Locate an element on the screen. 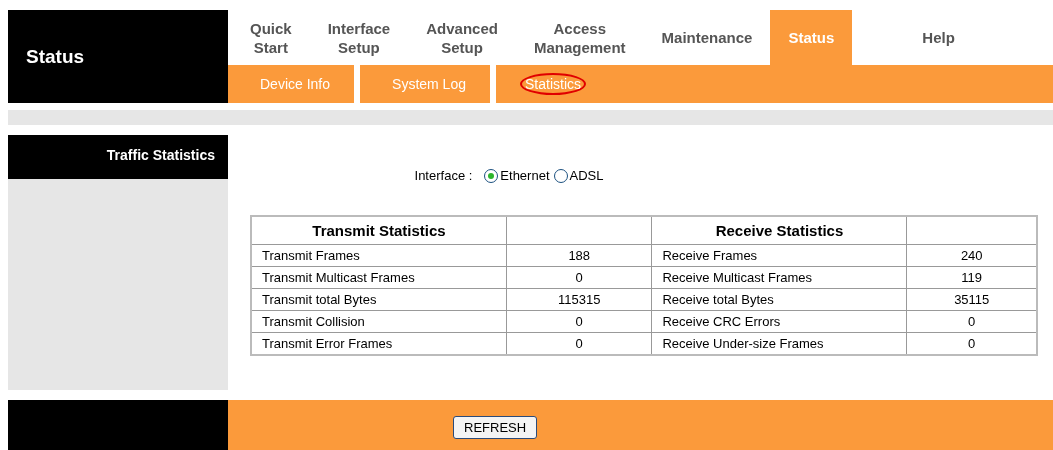  table-cell: Transmit total Bytes is located at coordinates (379, 299).